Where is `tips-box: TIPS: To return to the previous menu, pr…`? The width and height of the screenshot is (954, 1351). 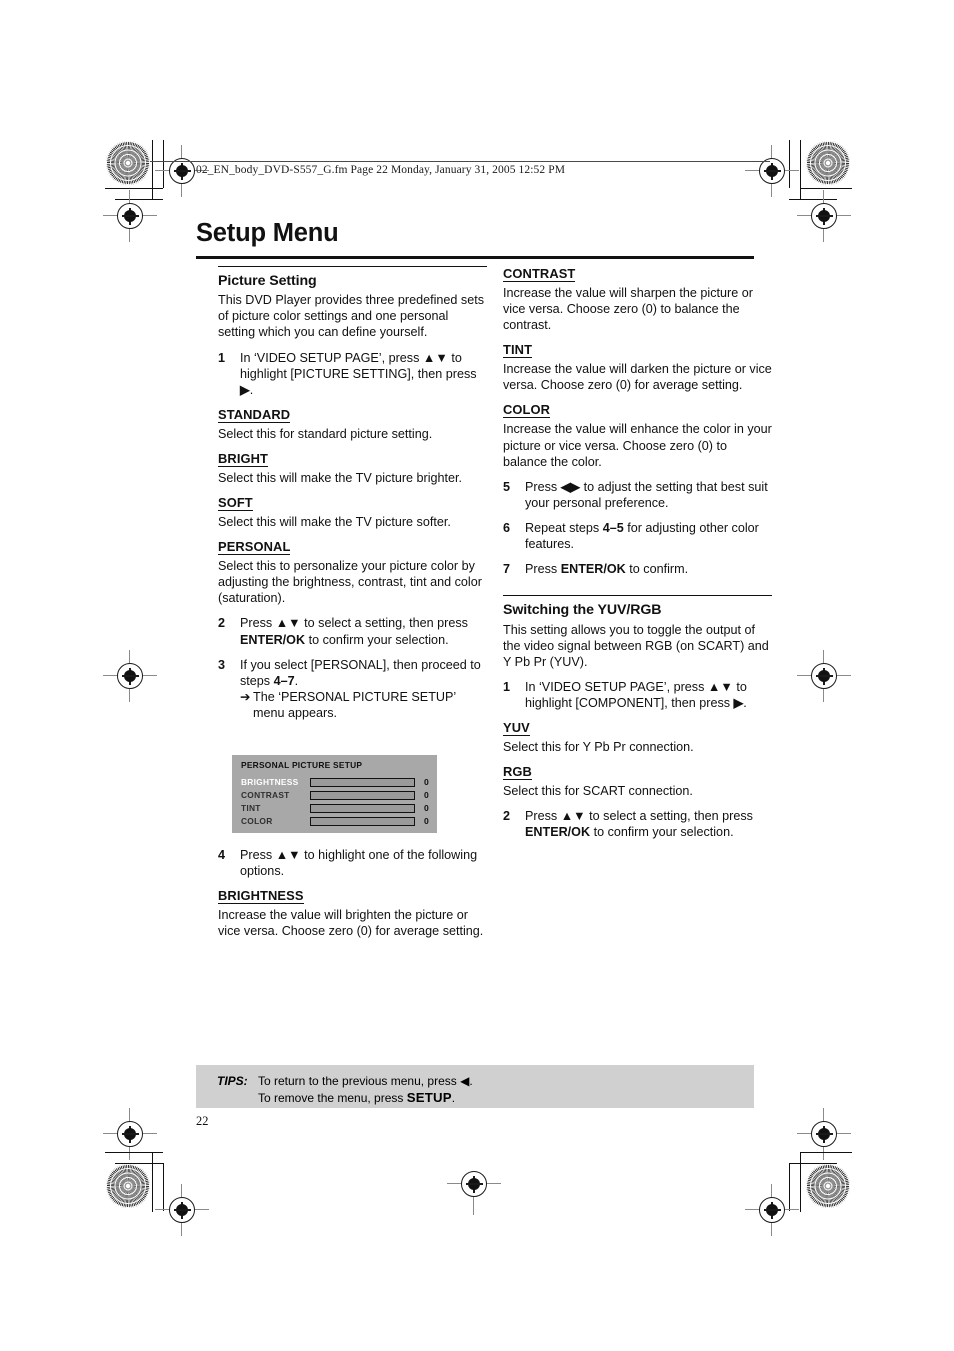
tips-box: TIPS: To return to the previous menu, pr… is located at coordinates (475, 1086).